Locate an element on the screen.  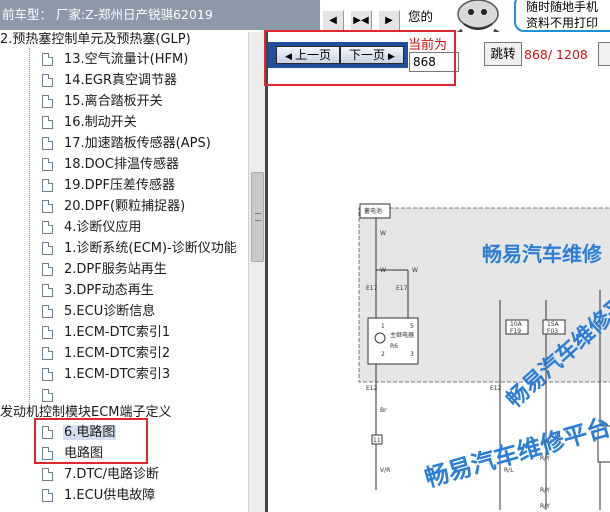
wire-label-w2: W is located at coordinates (383, 270).